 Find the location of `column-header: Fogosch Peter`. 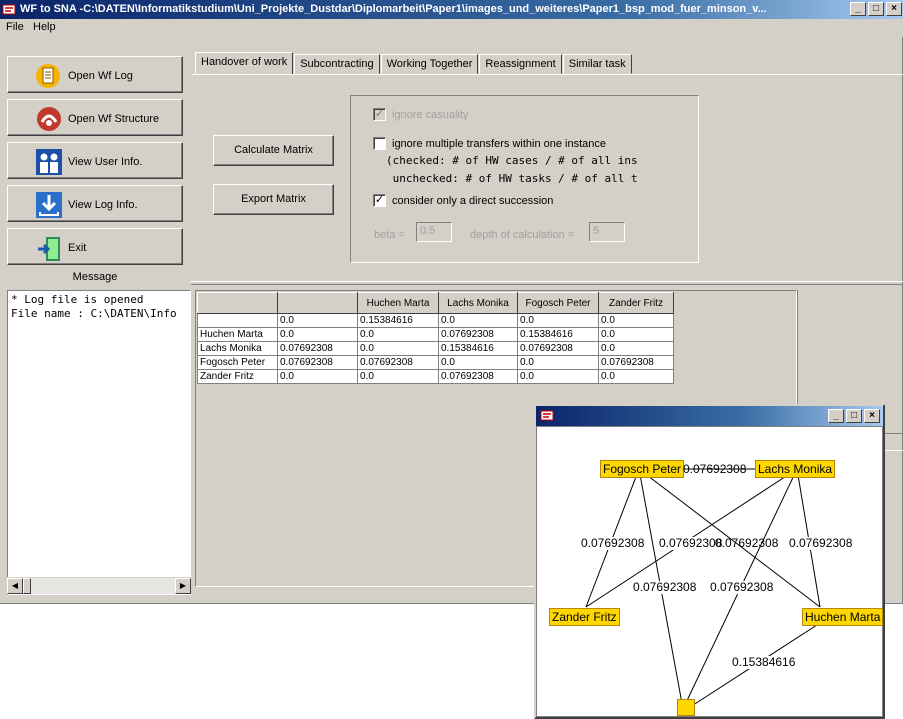

column-header: Fogosch Peter is located at coordinates (558, 303).